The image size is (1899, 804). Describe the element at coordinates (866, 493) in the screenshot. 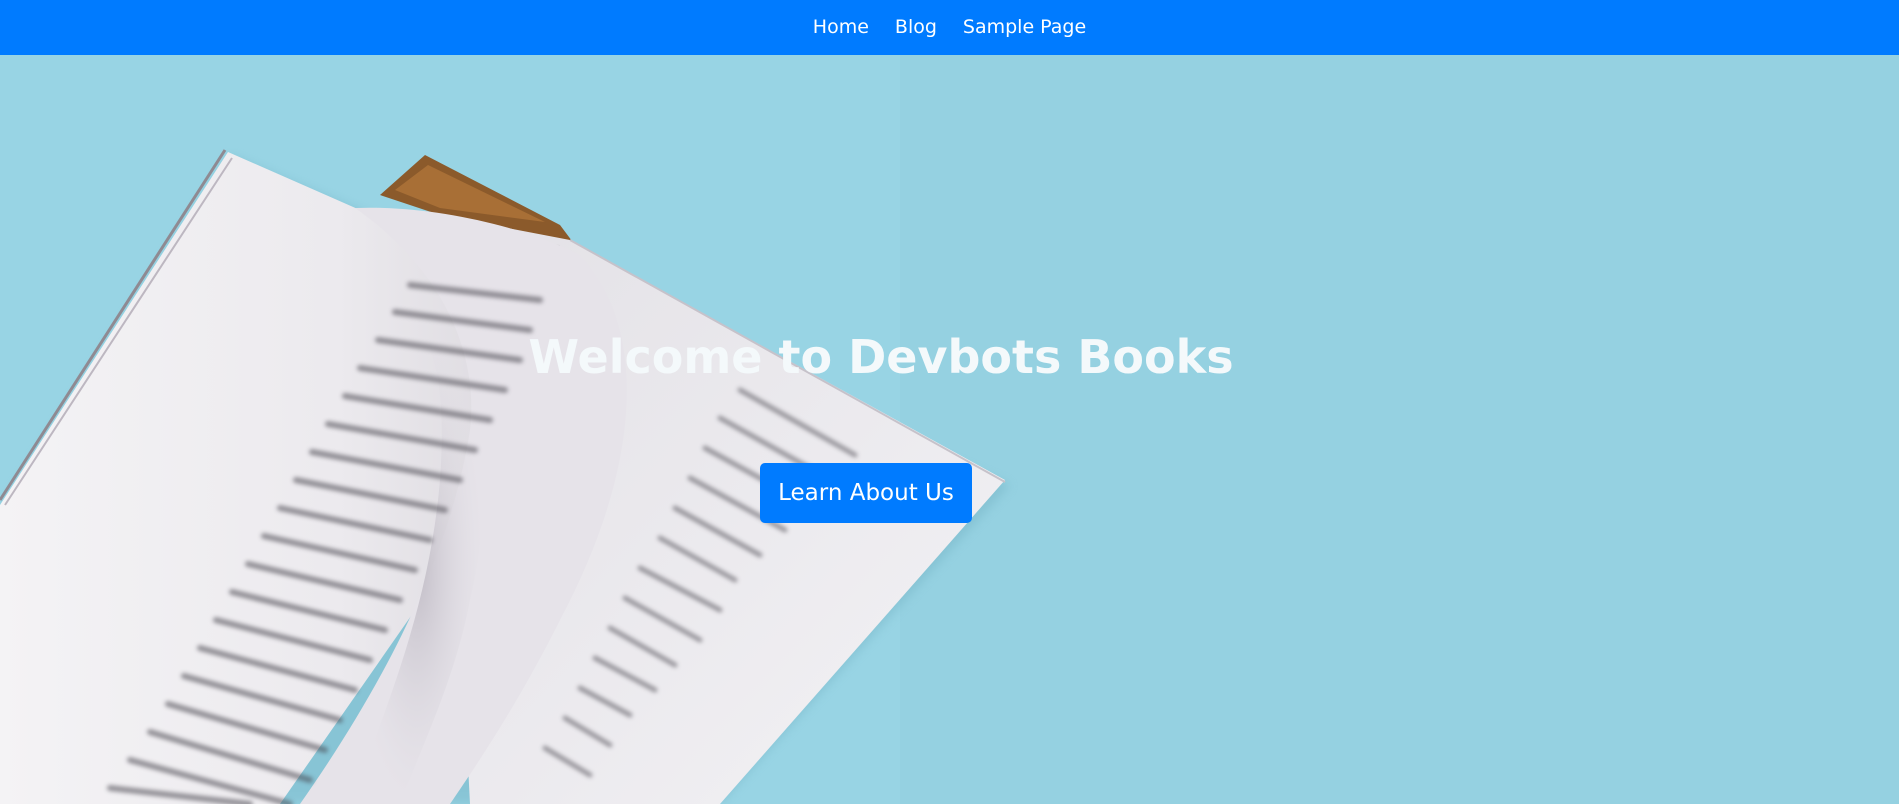

I see `learn-about-us-button: Learn About Us` at that location.